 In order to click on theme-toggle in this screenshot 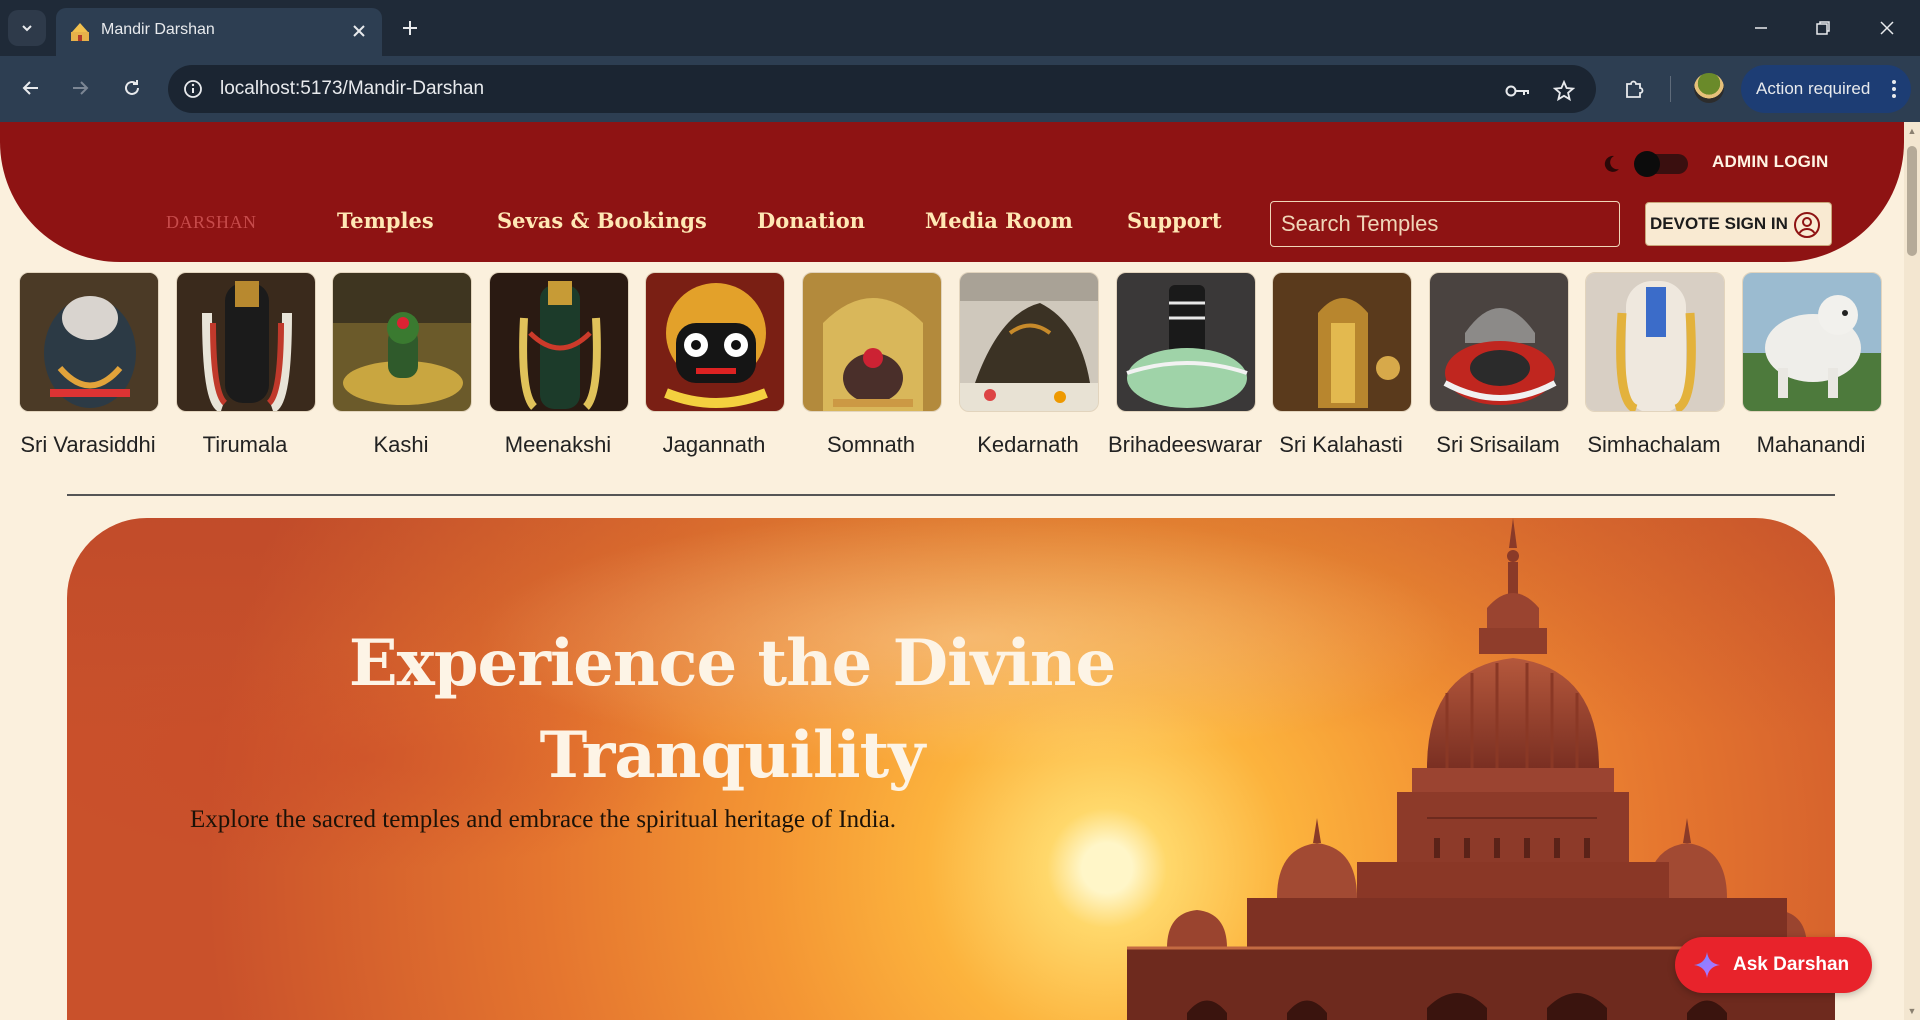, I will do `click(1646, 164)`.